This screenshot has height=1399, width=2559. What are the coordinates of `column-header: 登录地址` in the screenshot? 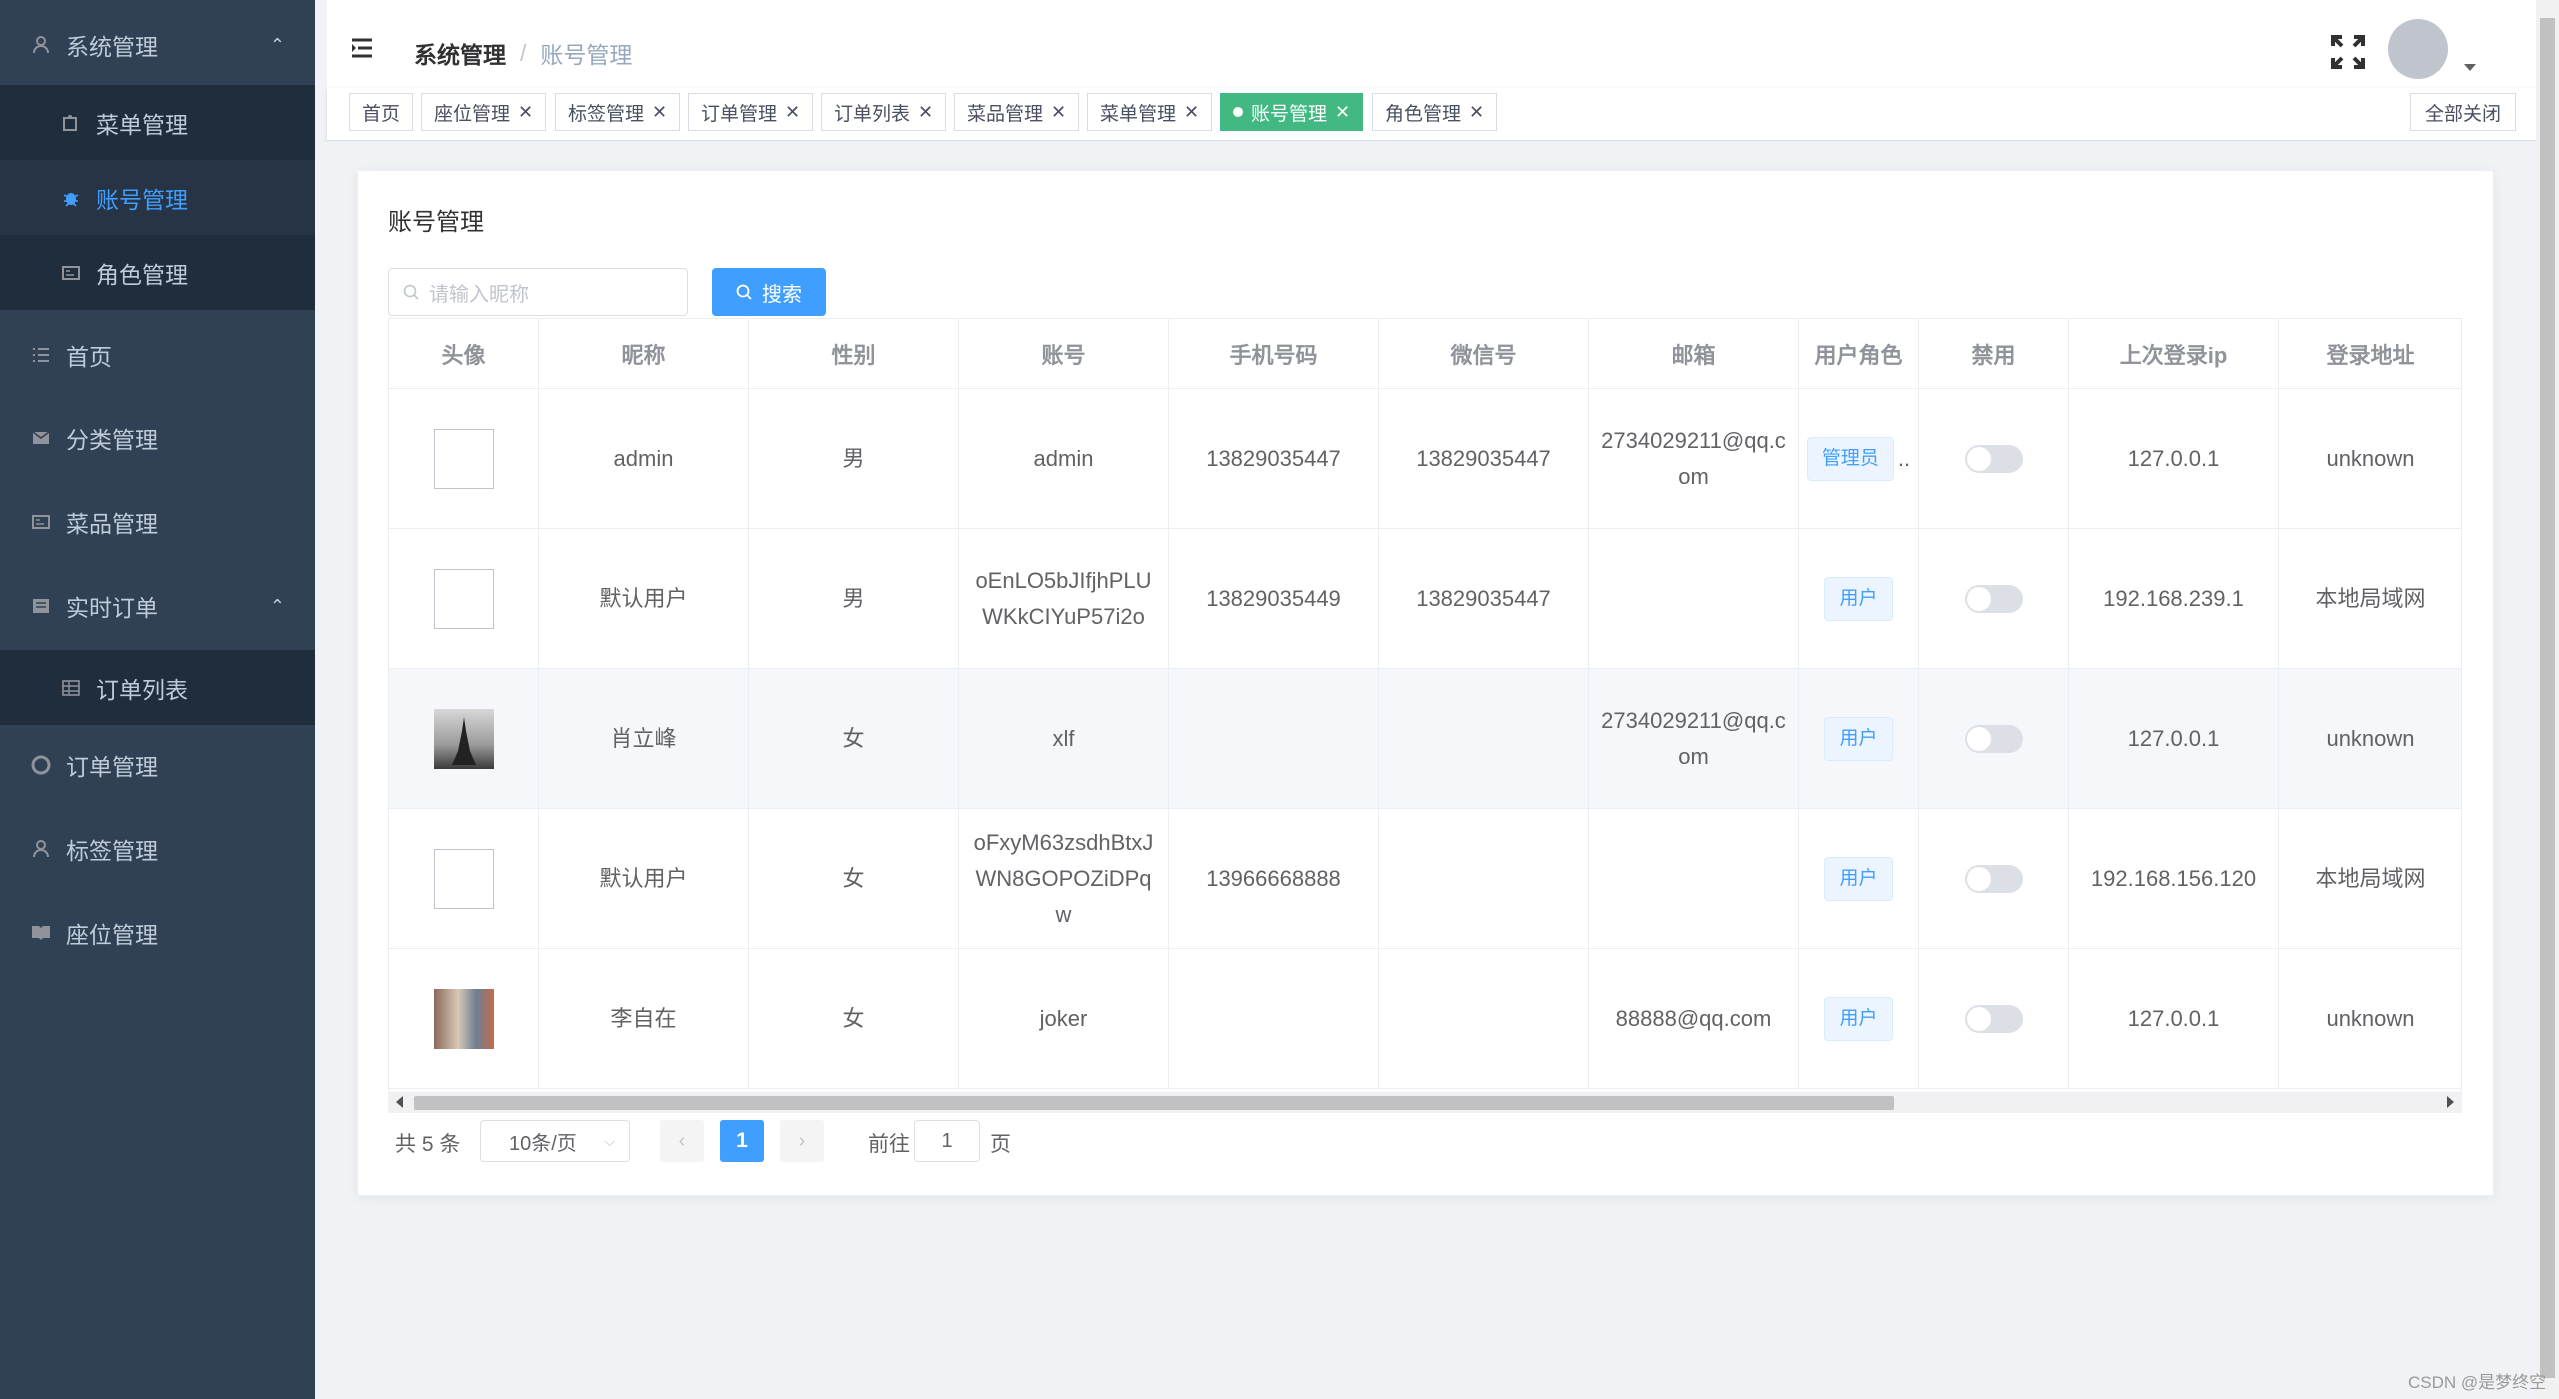 It's located at (2370, 354).